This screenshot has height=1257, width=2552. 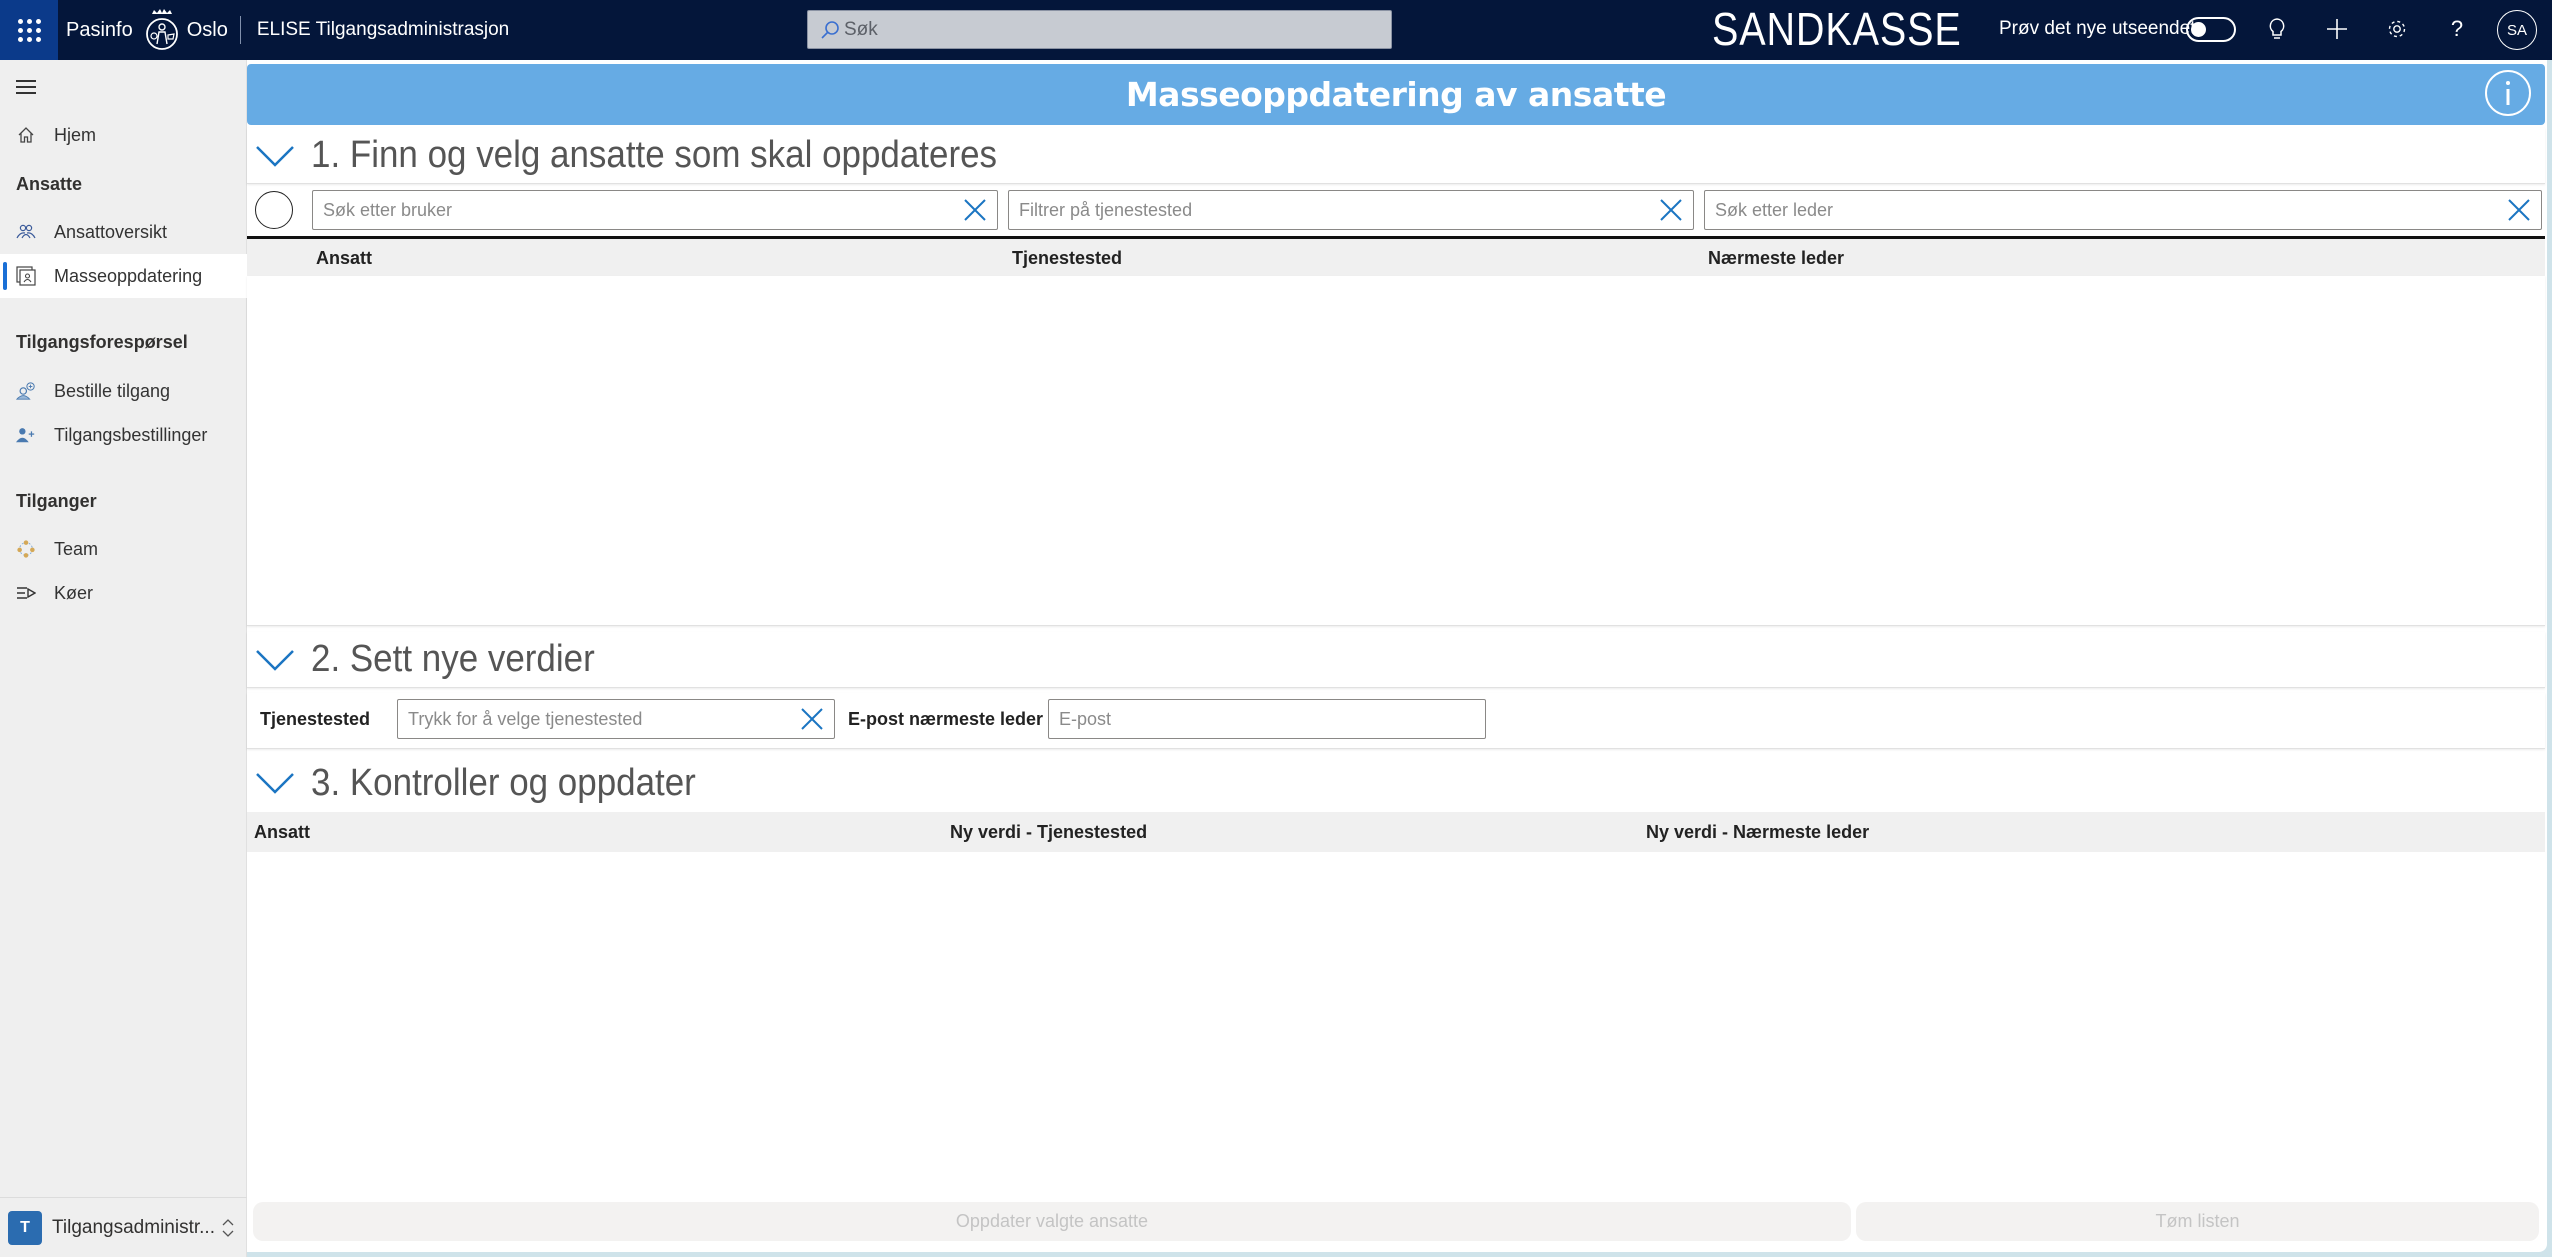 What do you see at coordinates (74, 592) in the screenshot?
I see `sidebar-item-label: Køer` at bounding box center [74, 592].